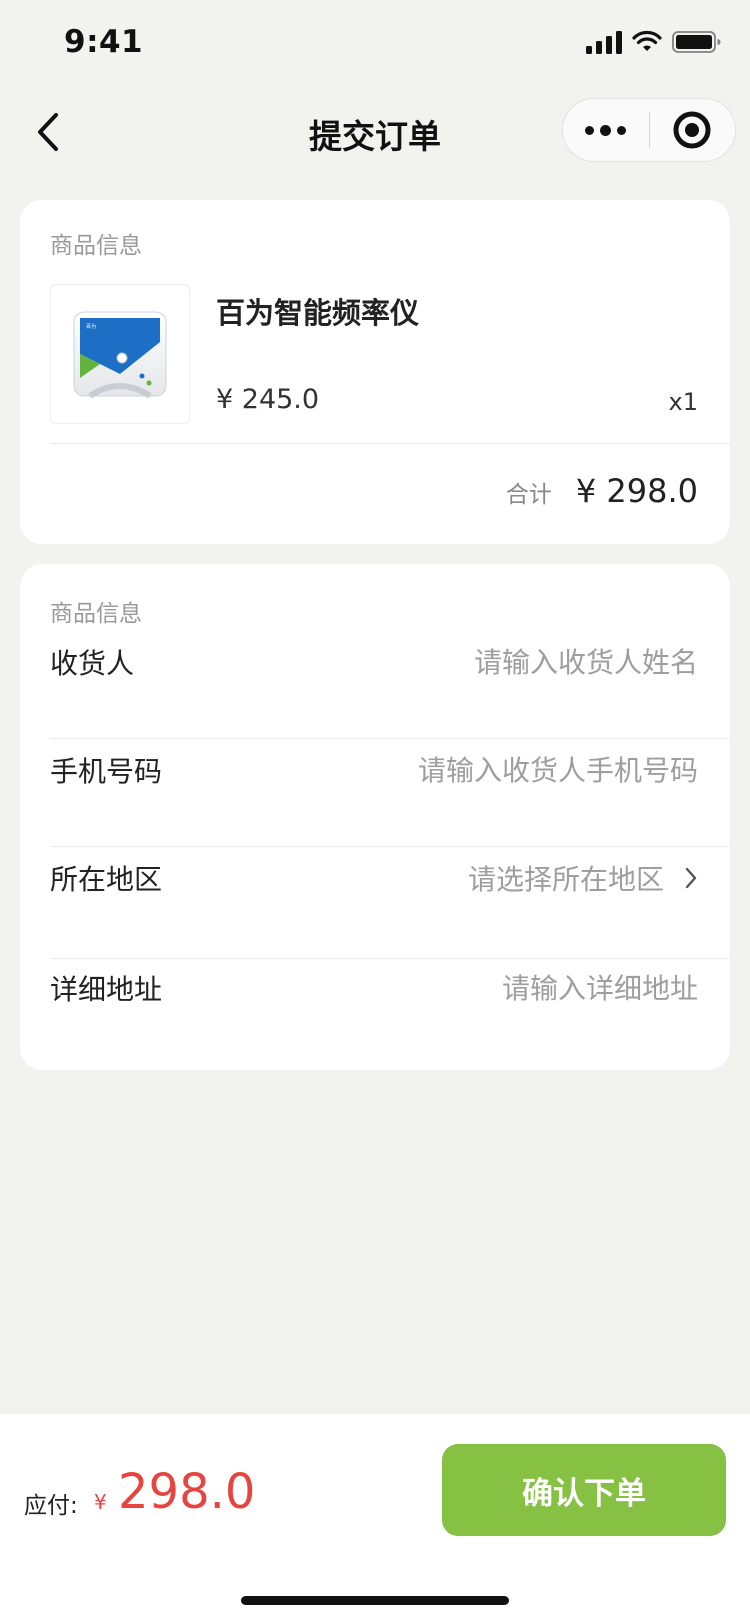 The image size is (750, 1624). I want to click on phone-number-input, so click(488, 770).